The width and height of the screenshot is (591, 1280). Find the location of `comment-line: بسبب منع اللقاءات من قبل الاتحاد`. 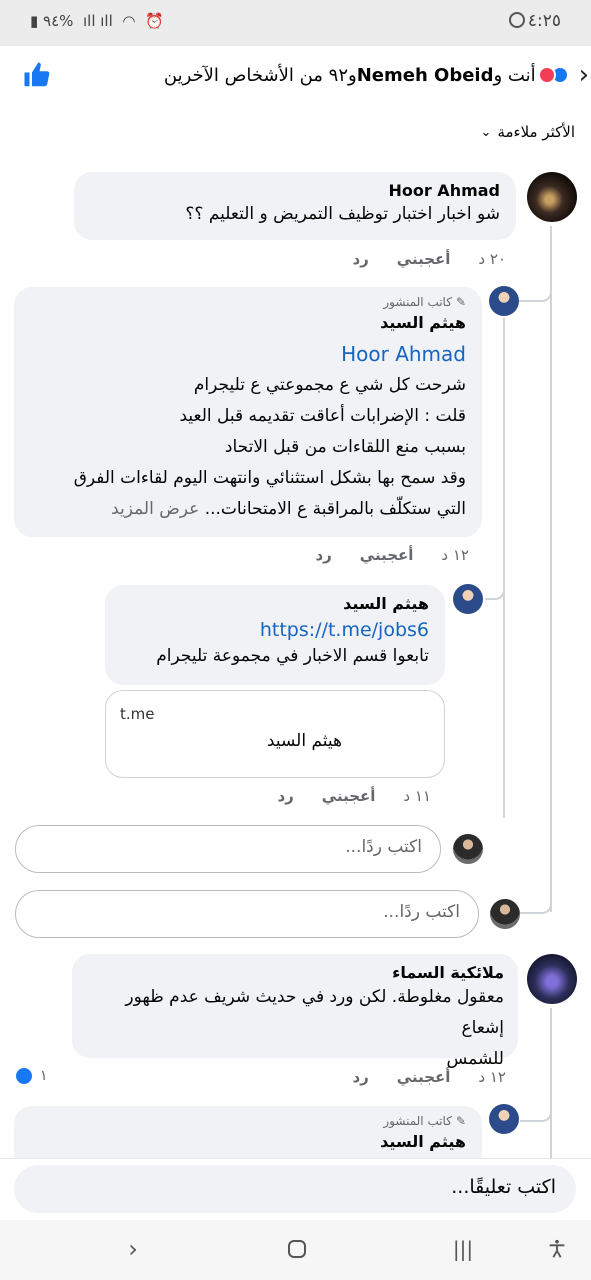

comment-line: بسبب منع اللقاءات من قبل الاتحاد is located at coordinates (345, 447).